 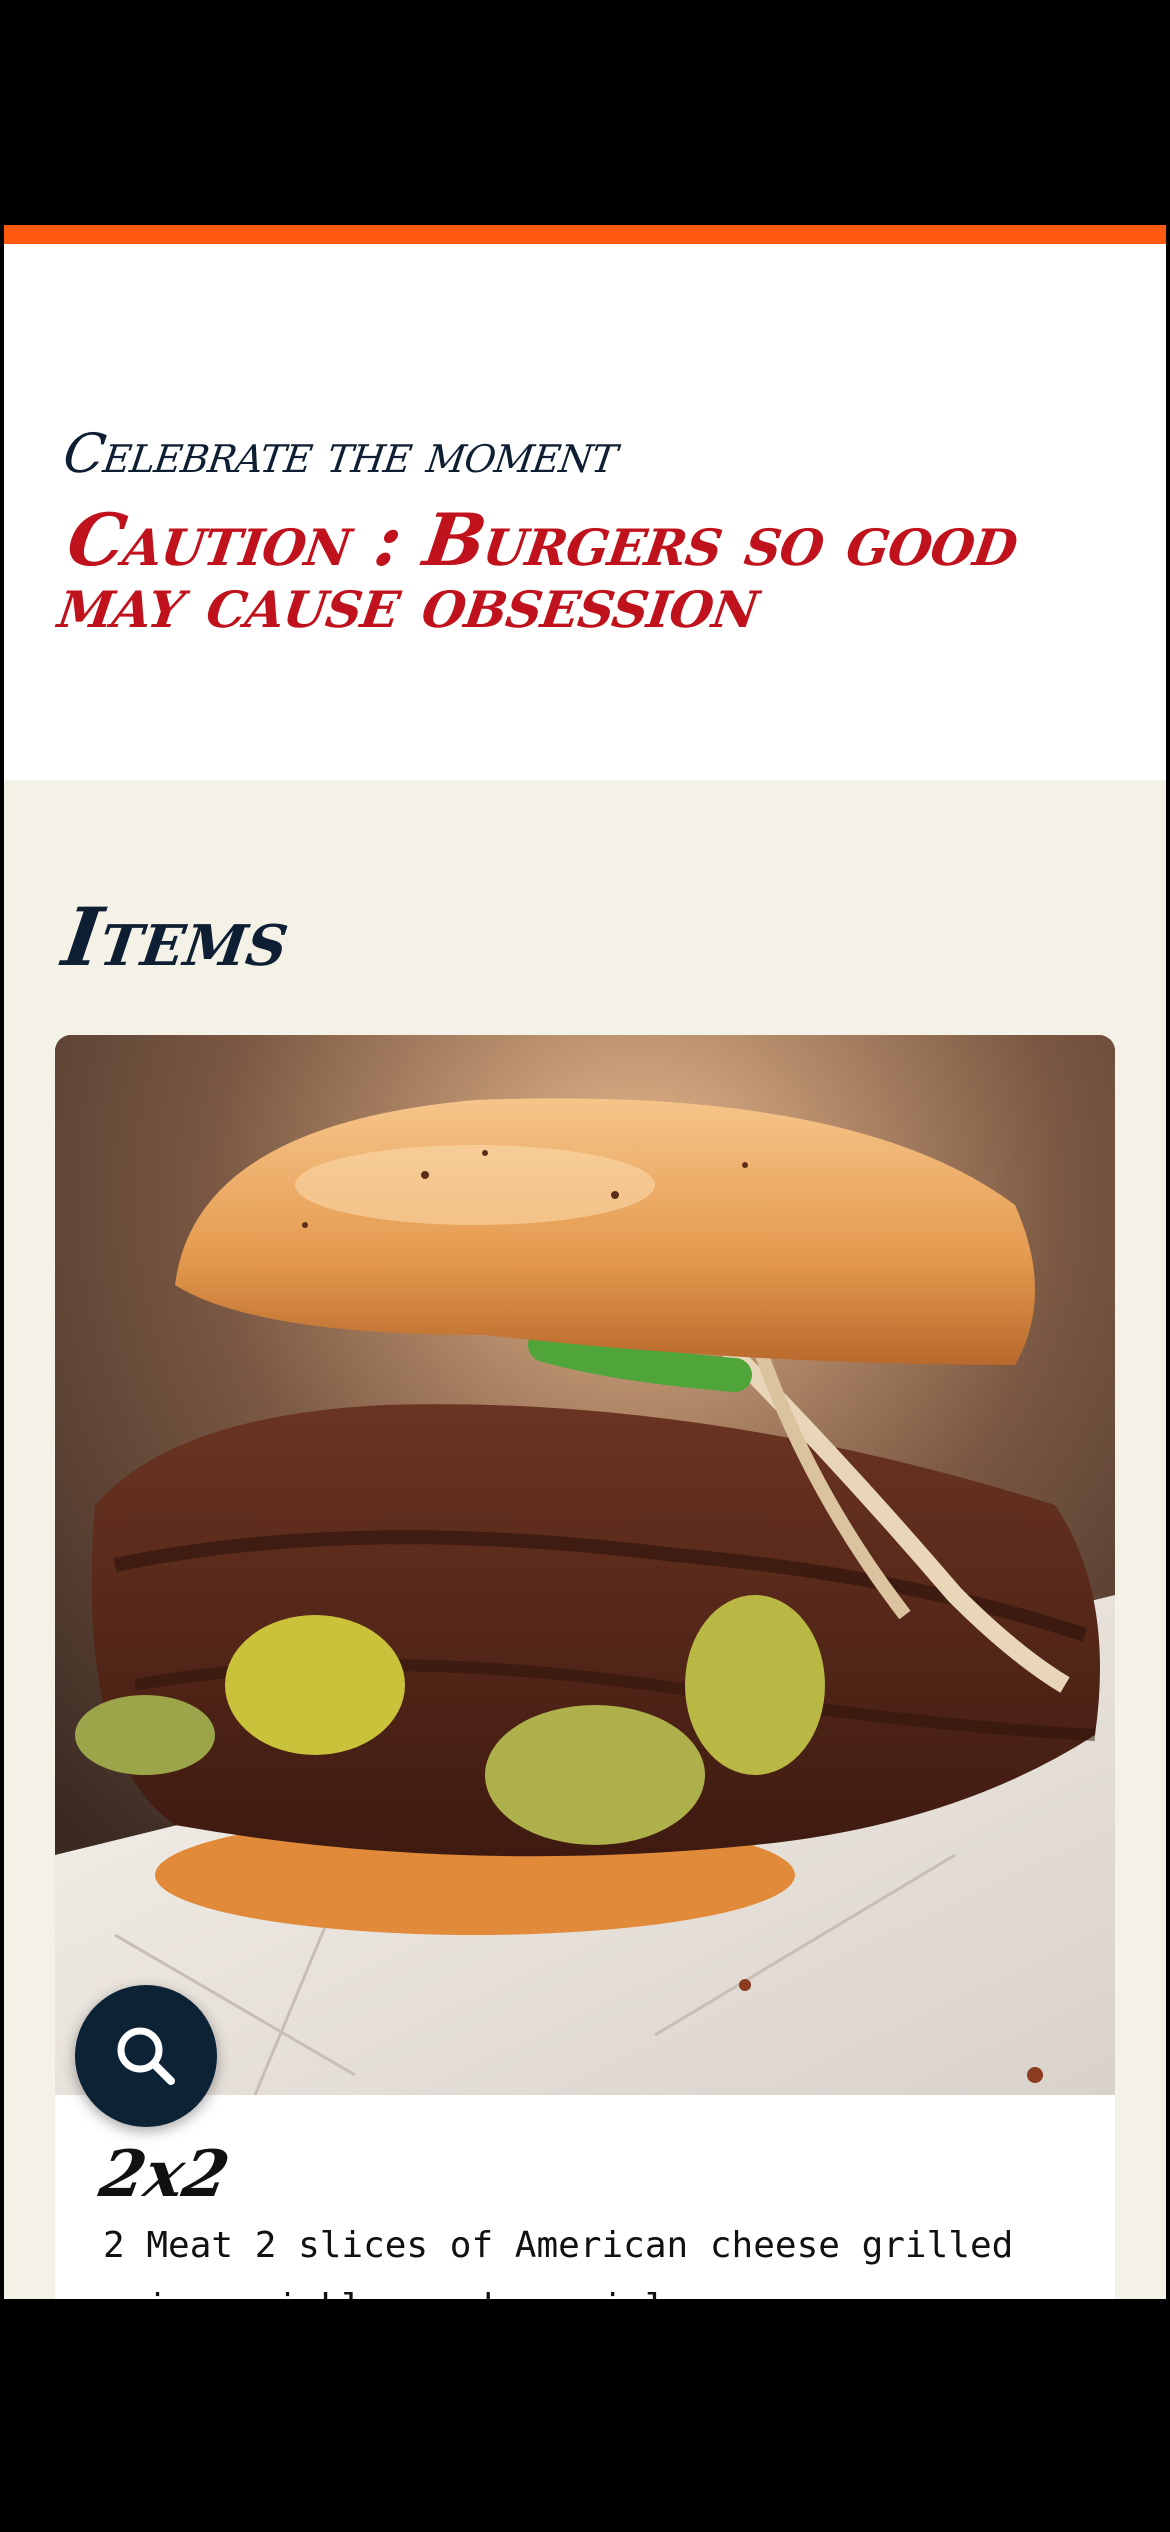 I want to click on item-name: 2x2, so click(x=164, y=2174).